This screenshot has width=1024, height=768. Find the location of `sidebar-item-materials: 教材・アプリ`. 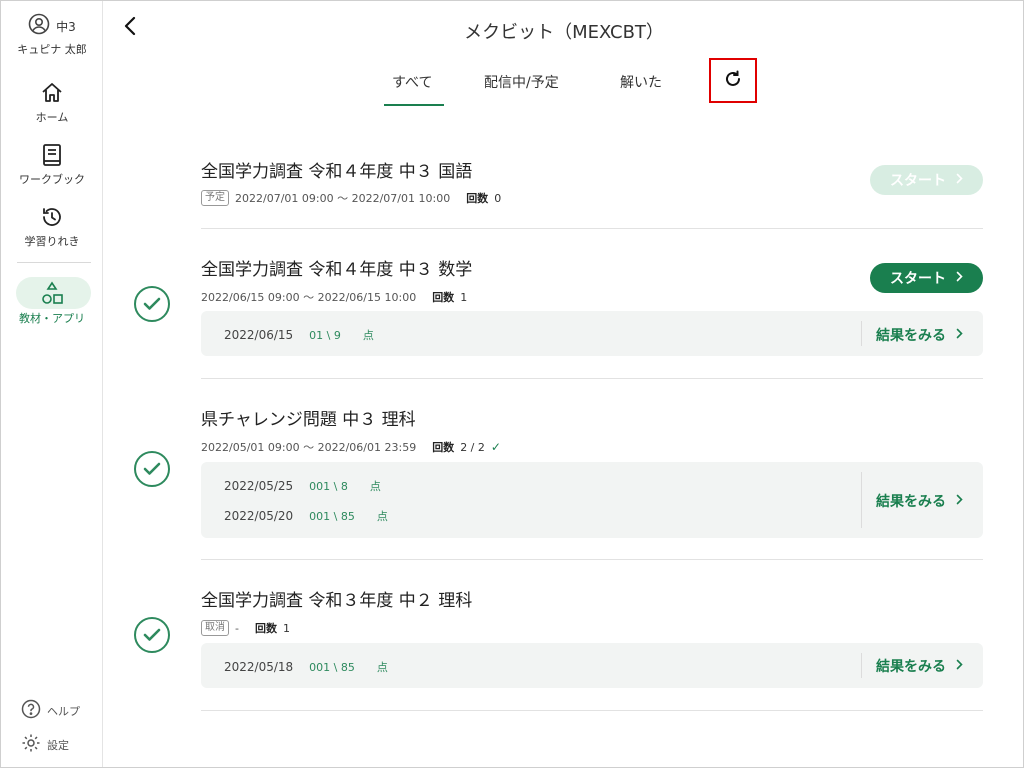

sidebar-item-materials: 教材・アプリ is located at coordinates (52, 303).